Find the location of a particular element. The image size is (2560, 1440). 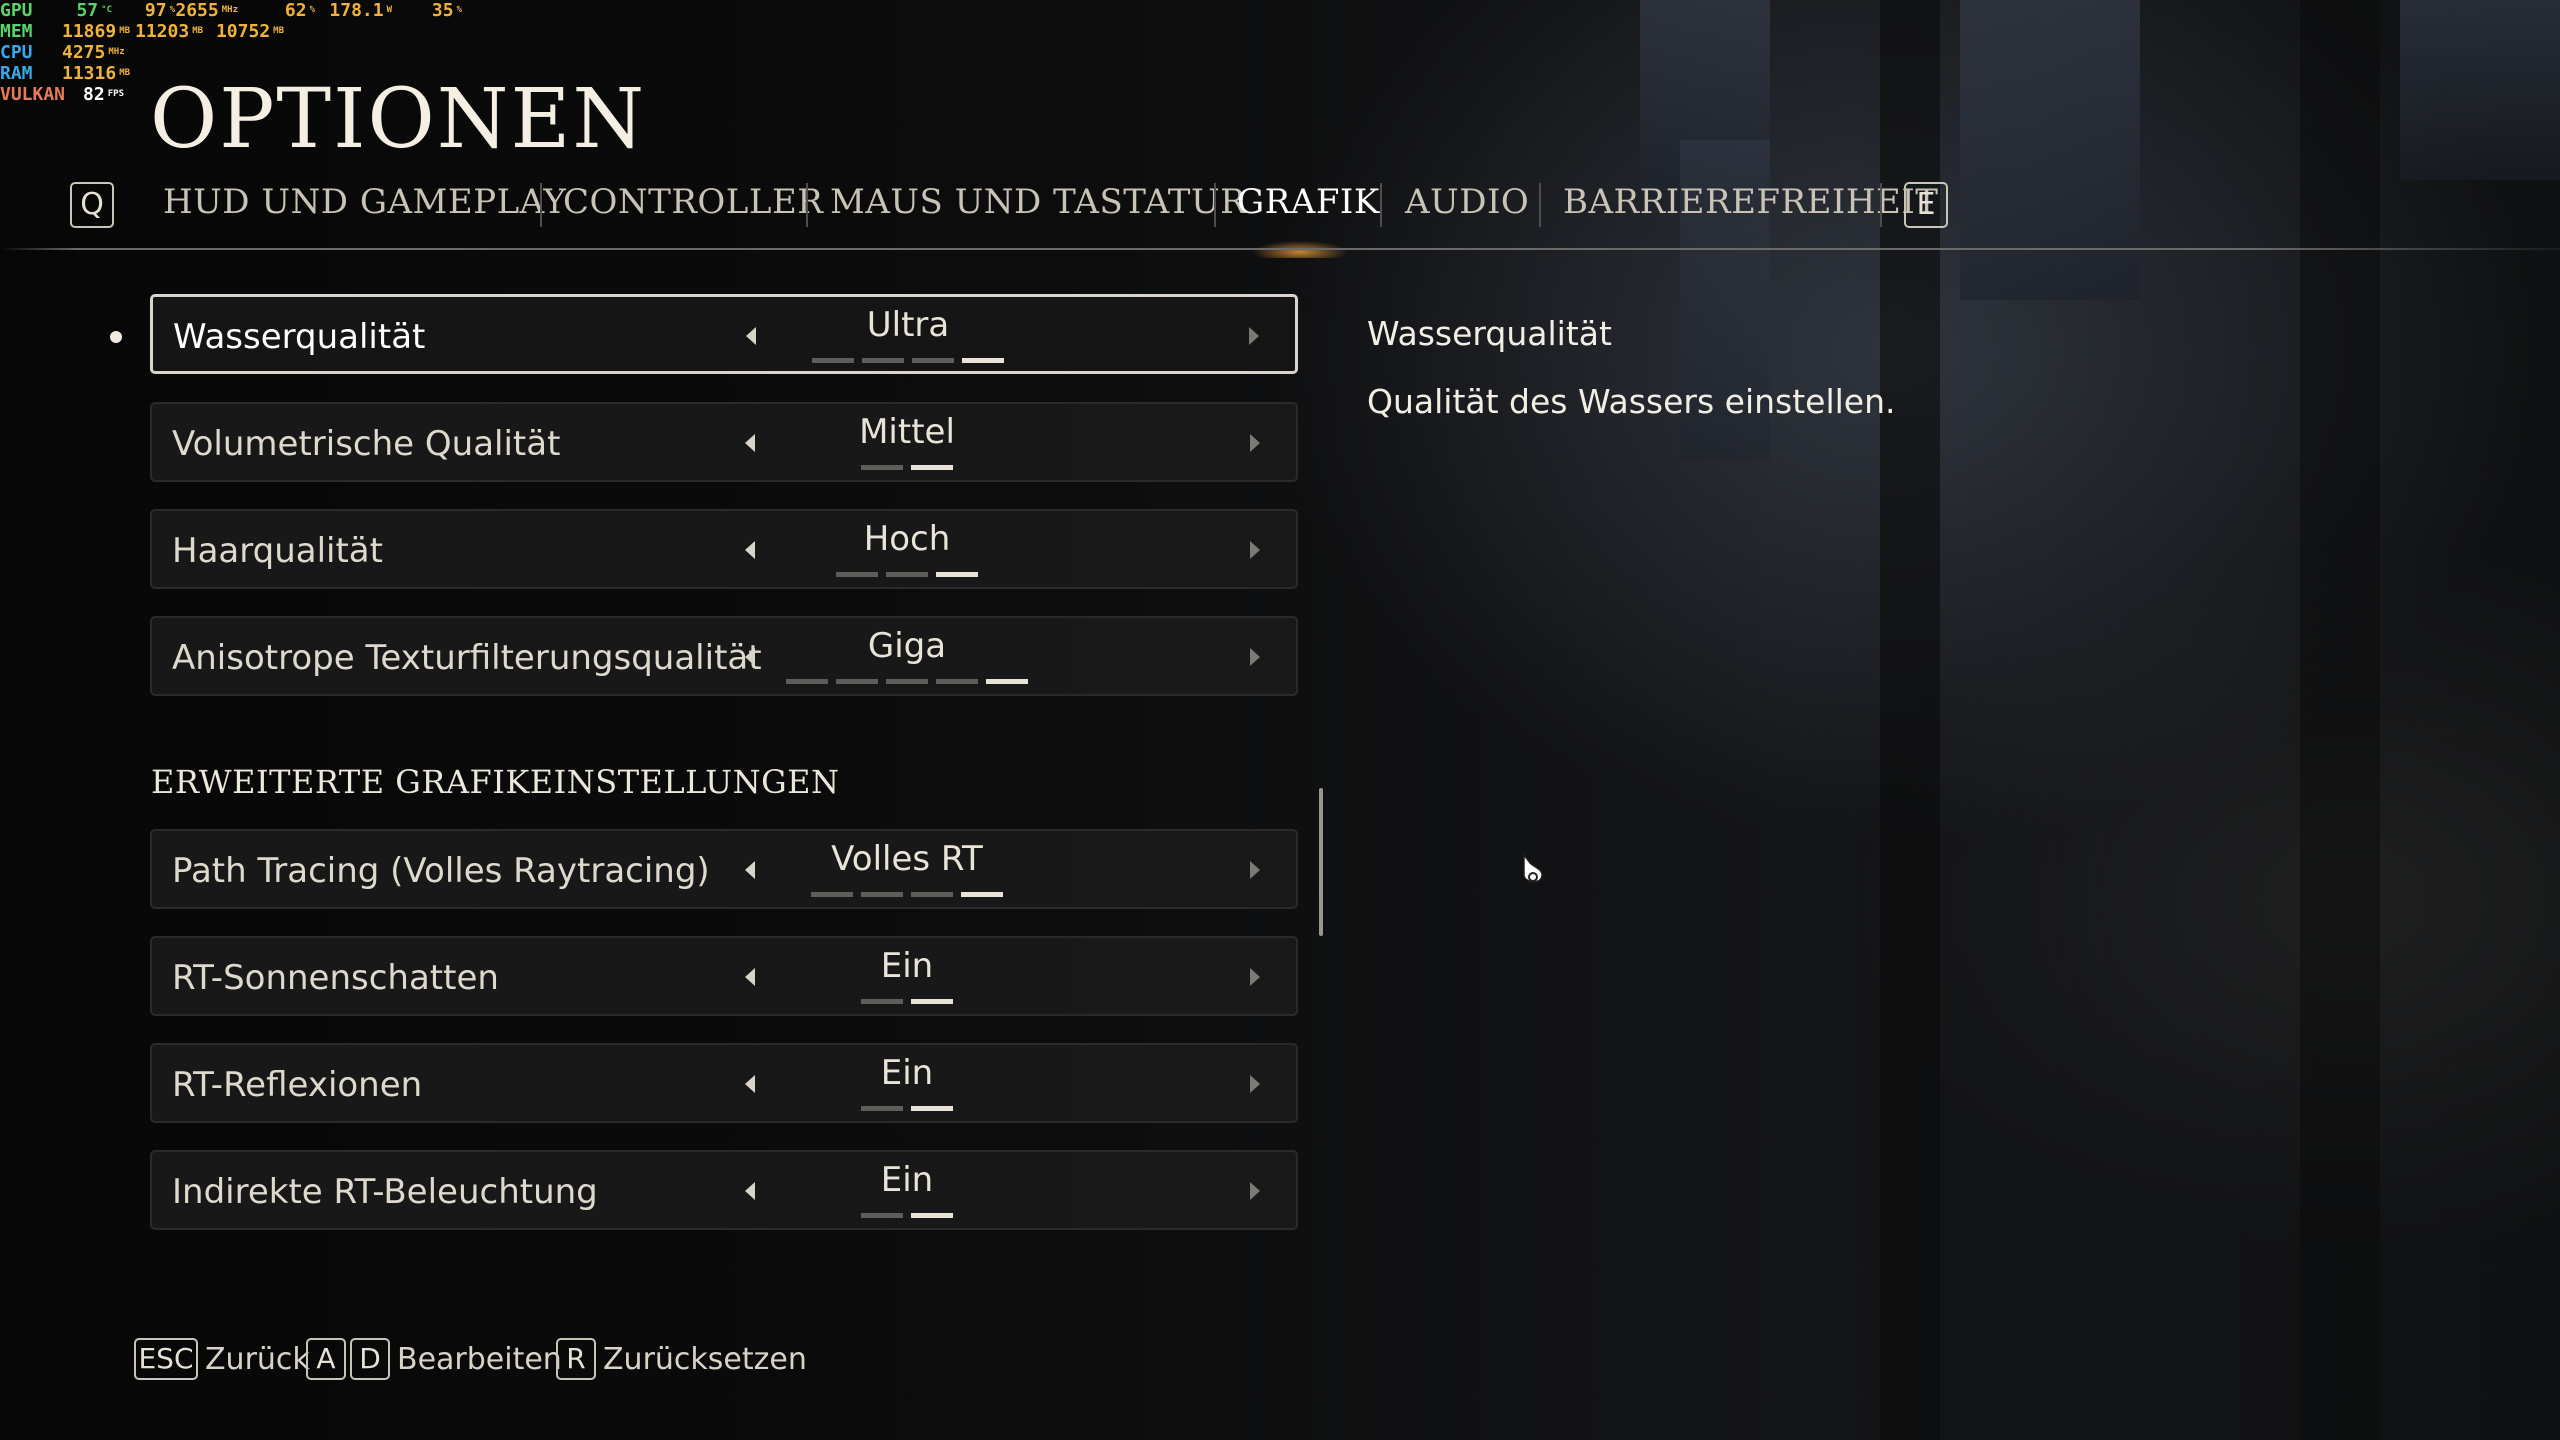

overlay-value-number: 62 is located at coordinates (295, 10).